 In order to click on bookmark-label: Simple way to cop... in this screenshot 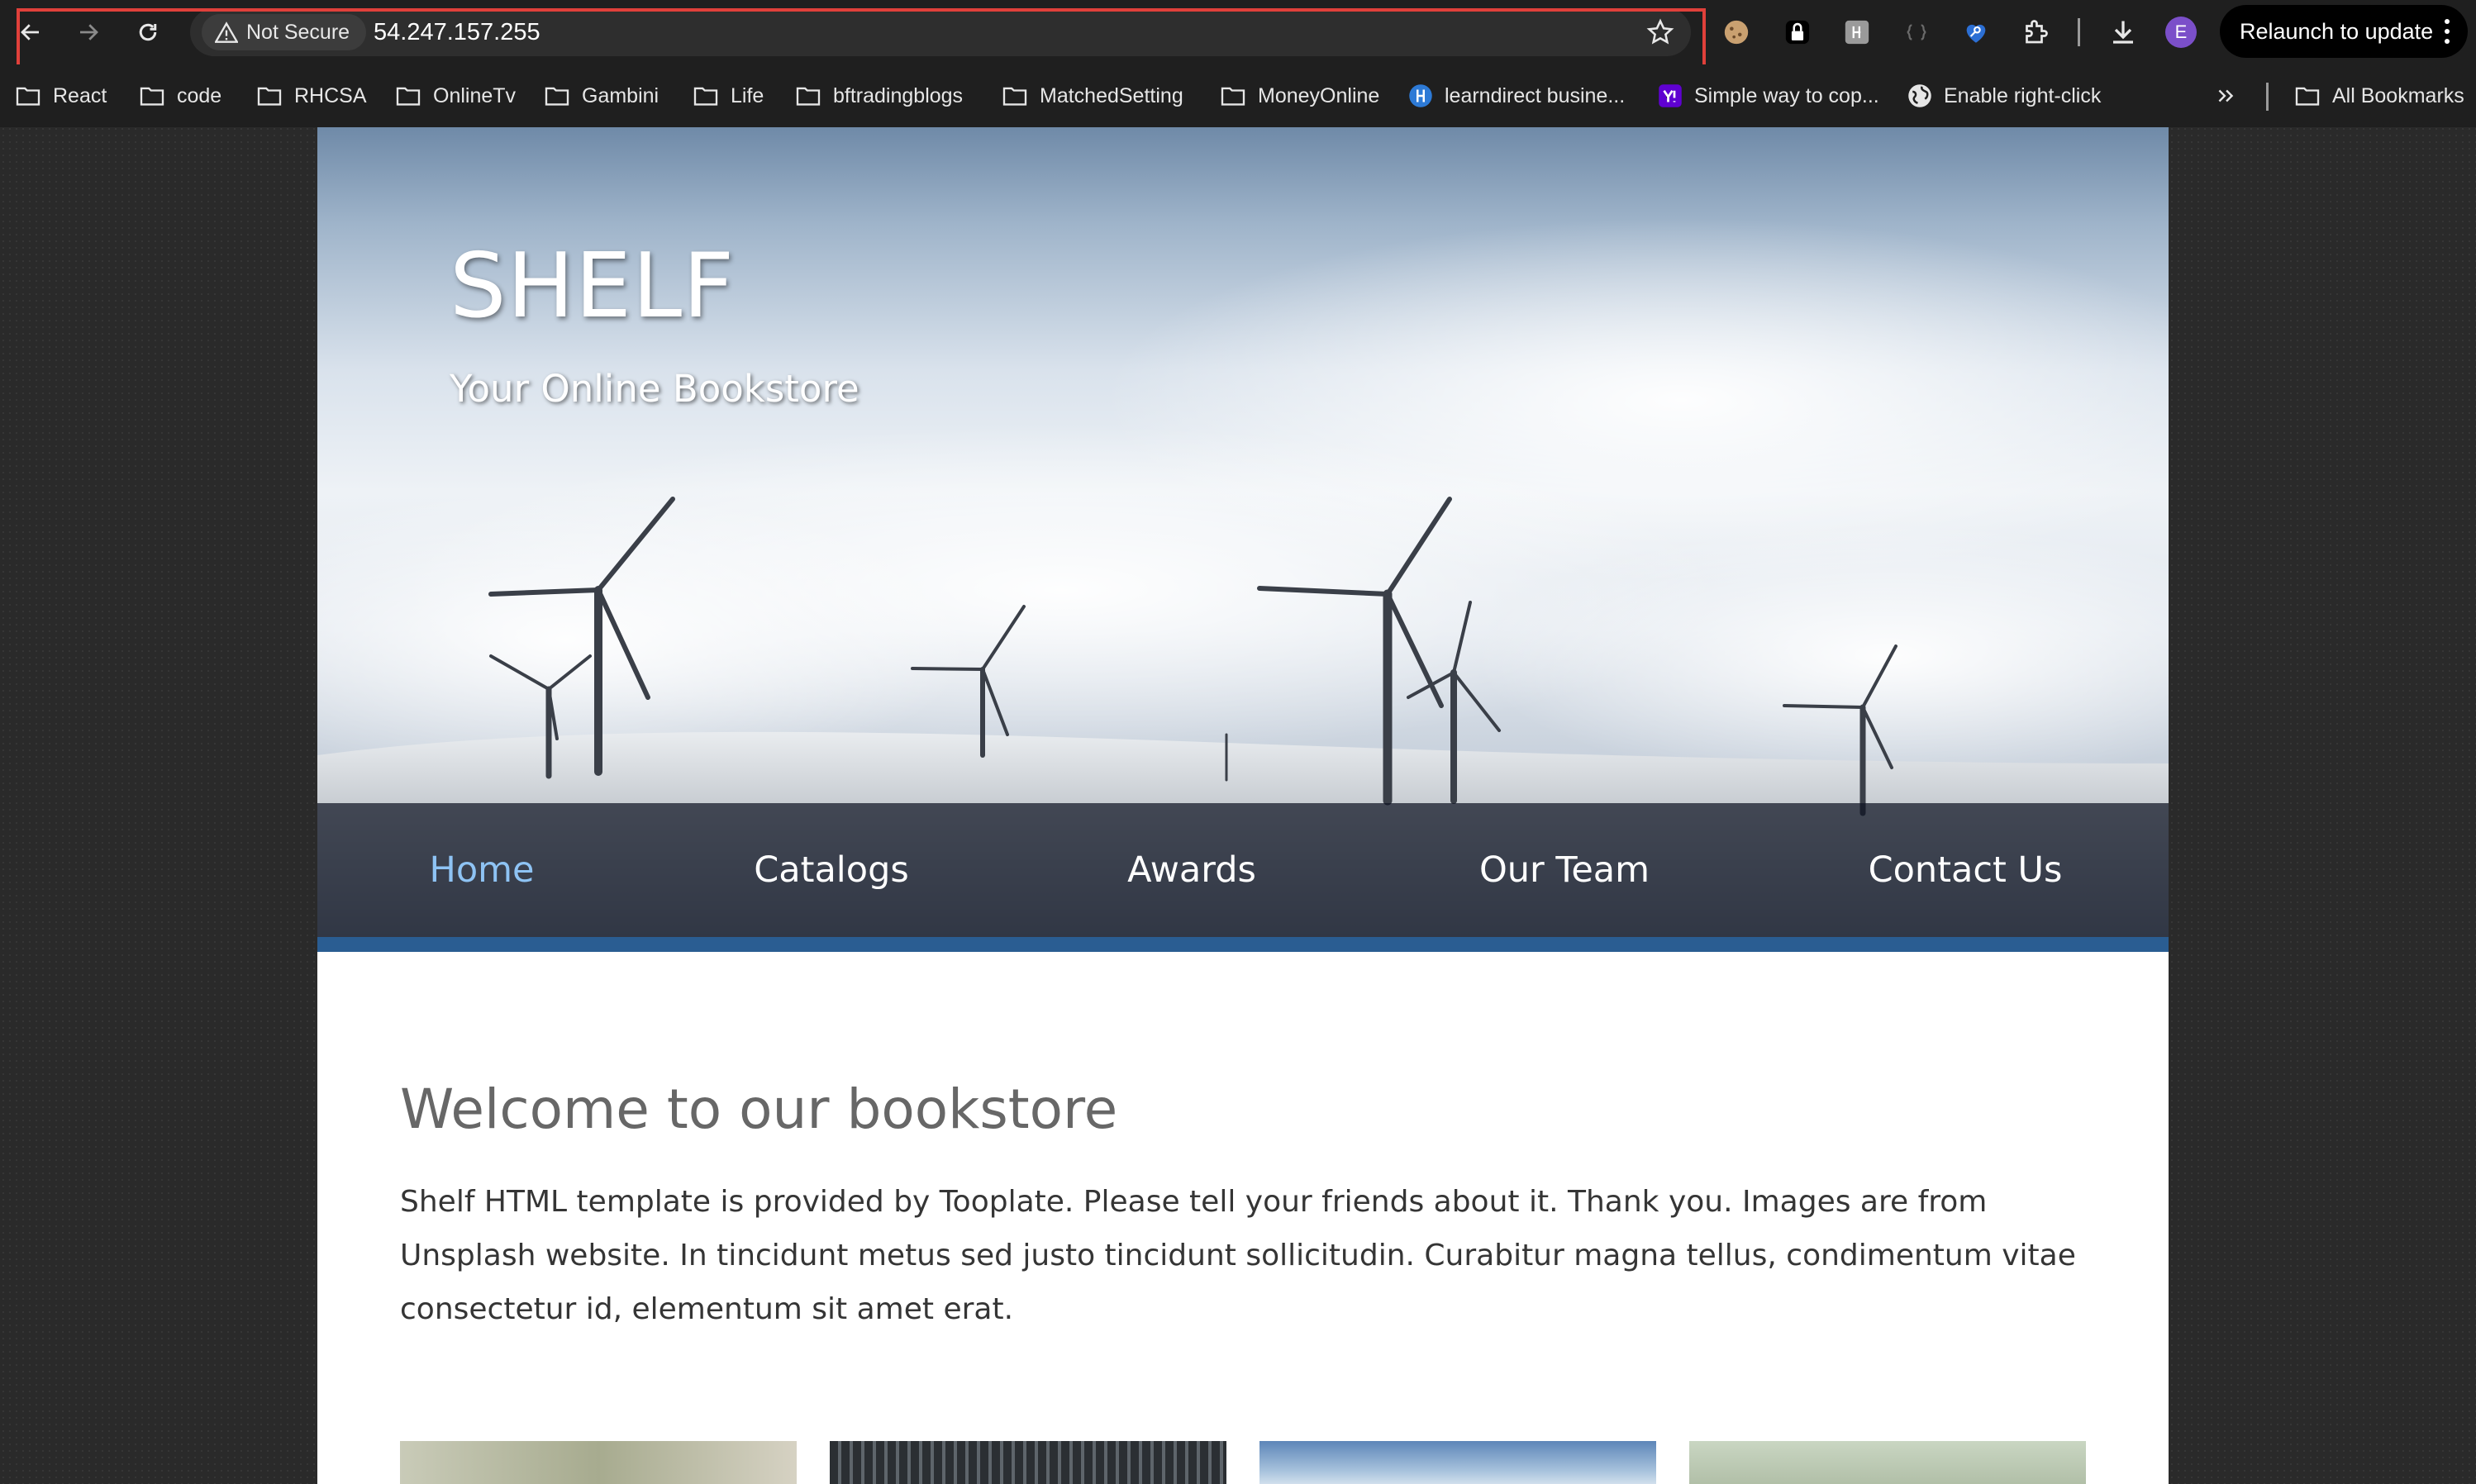, I will do `click(1787, 95)`.